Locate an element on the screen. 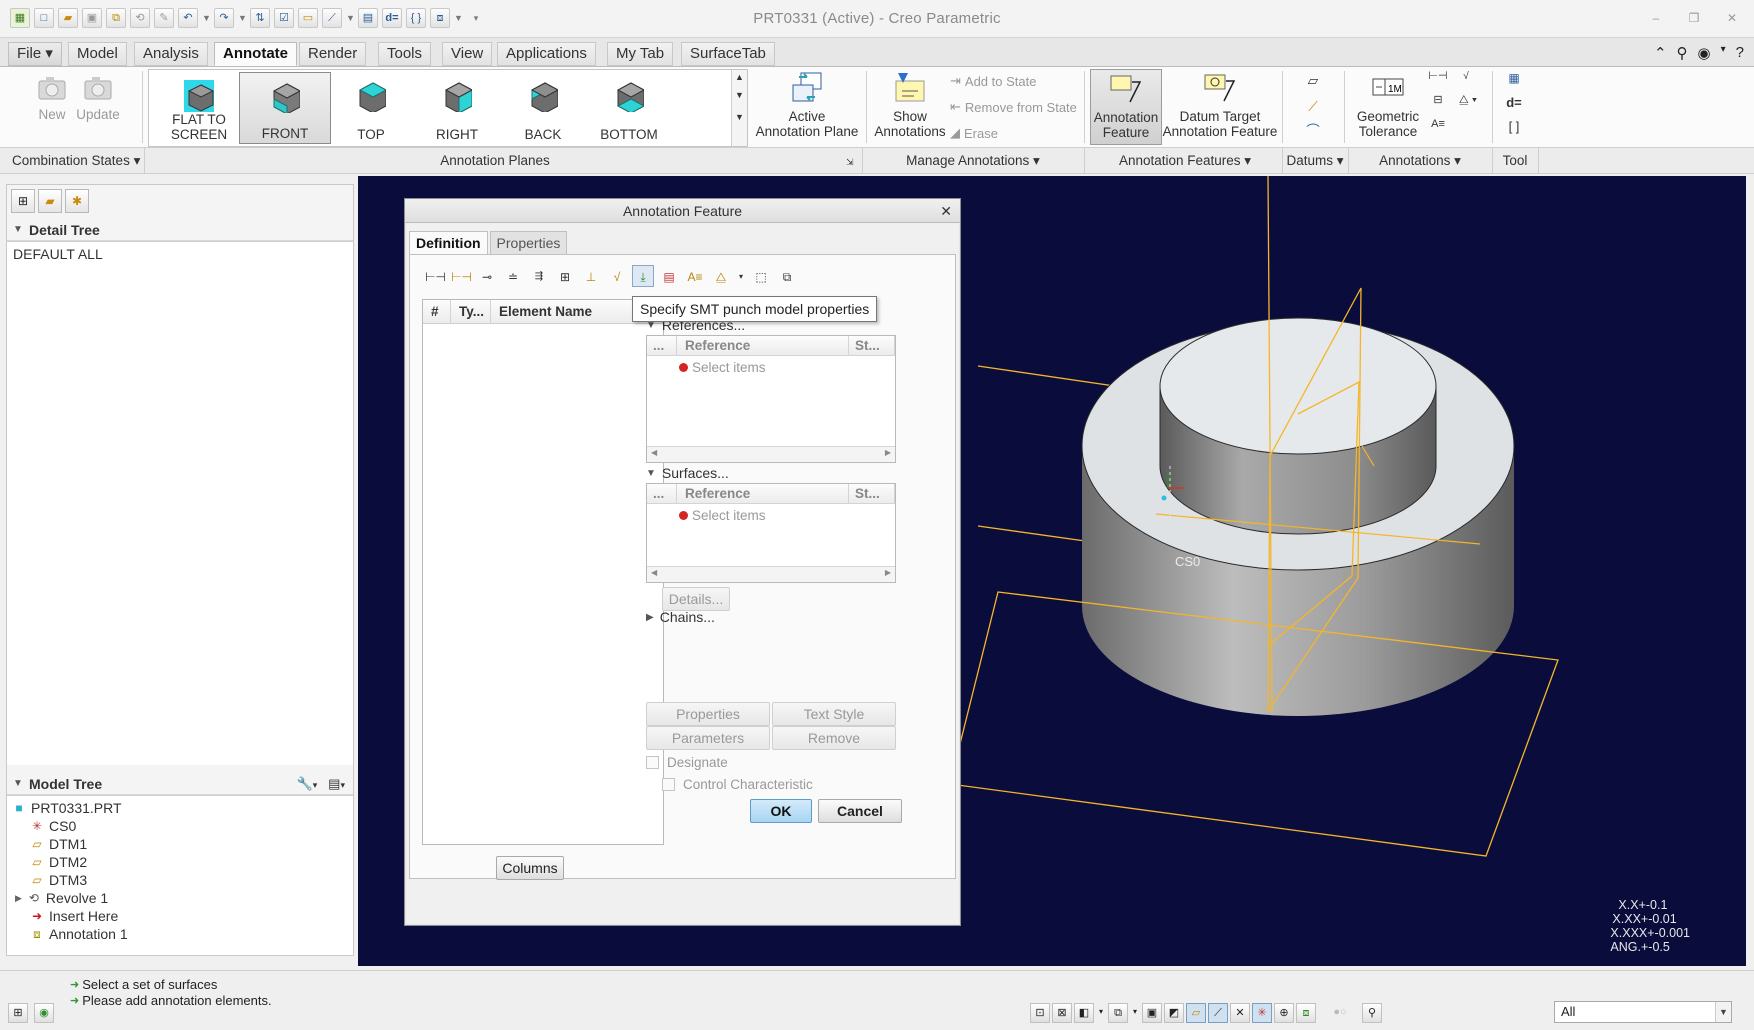 This screenshot has width=1754, height=1030. tree-show-icon: ▤ is located at coordinates (334, 783).